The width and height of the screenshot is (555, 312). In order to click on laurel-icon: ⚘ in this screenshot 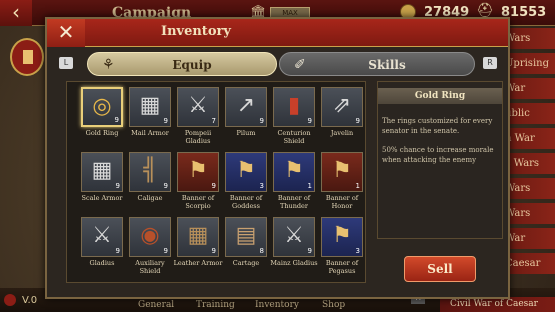, I will do `click(108, 65)`.